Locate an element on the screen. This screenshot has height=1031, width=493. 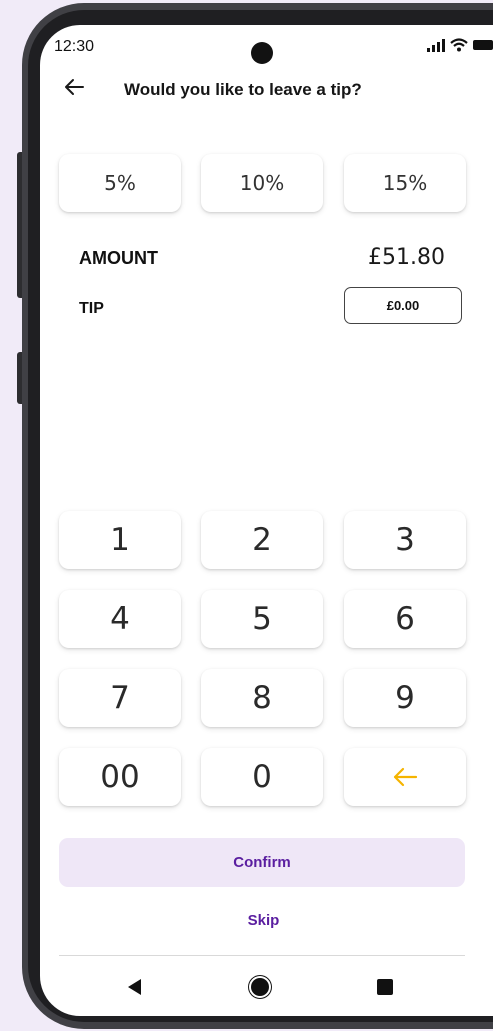
nav-recents-icon is located at coordinates (385, 987).